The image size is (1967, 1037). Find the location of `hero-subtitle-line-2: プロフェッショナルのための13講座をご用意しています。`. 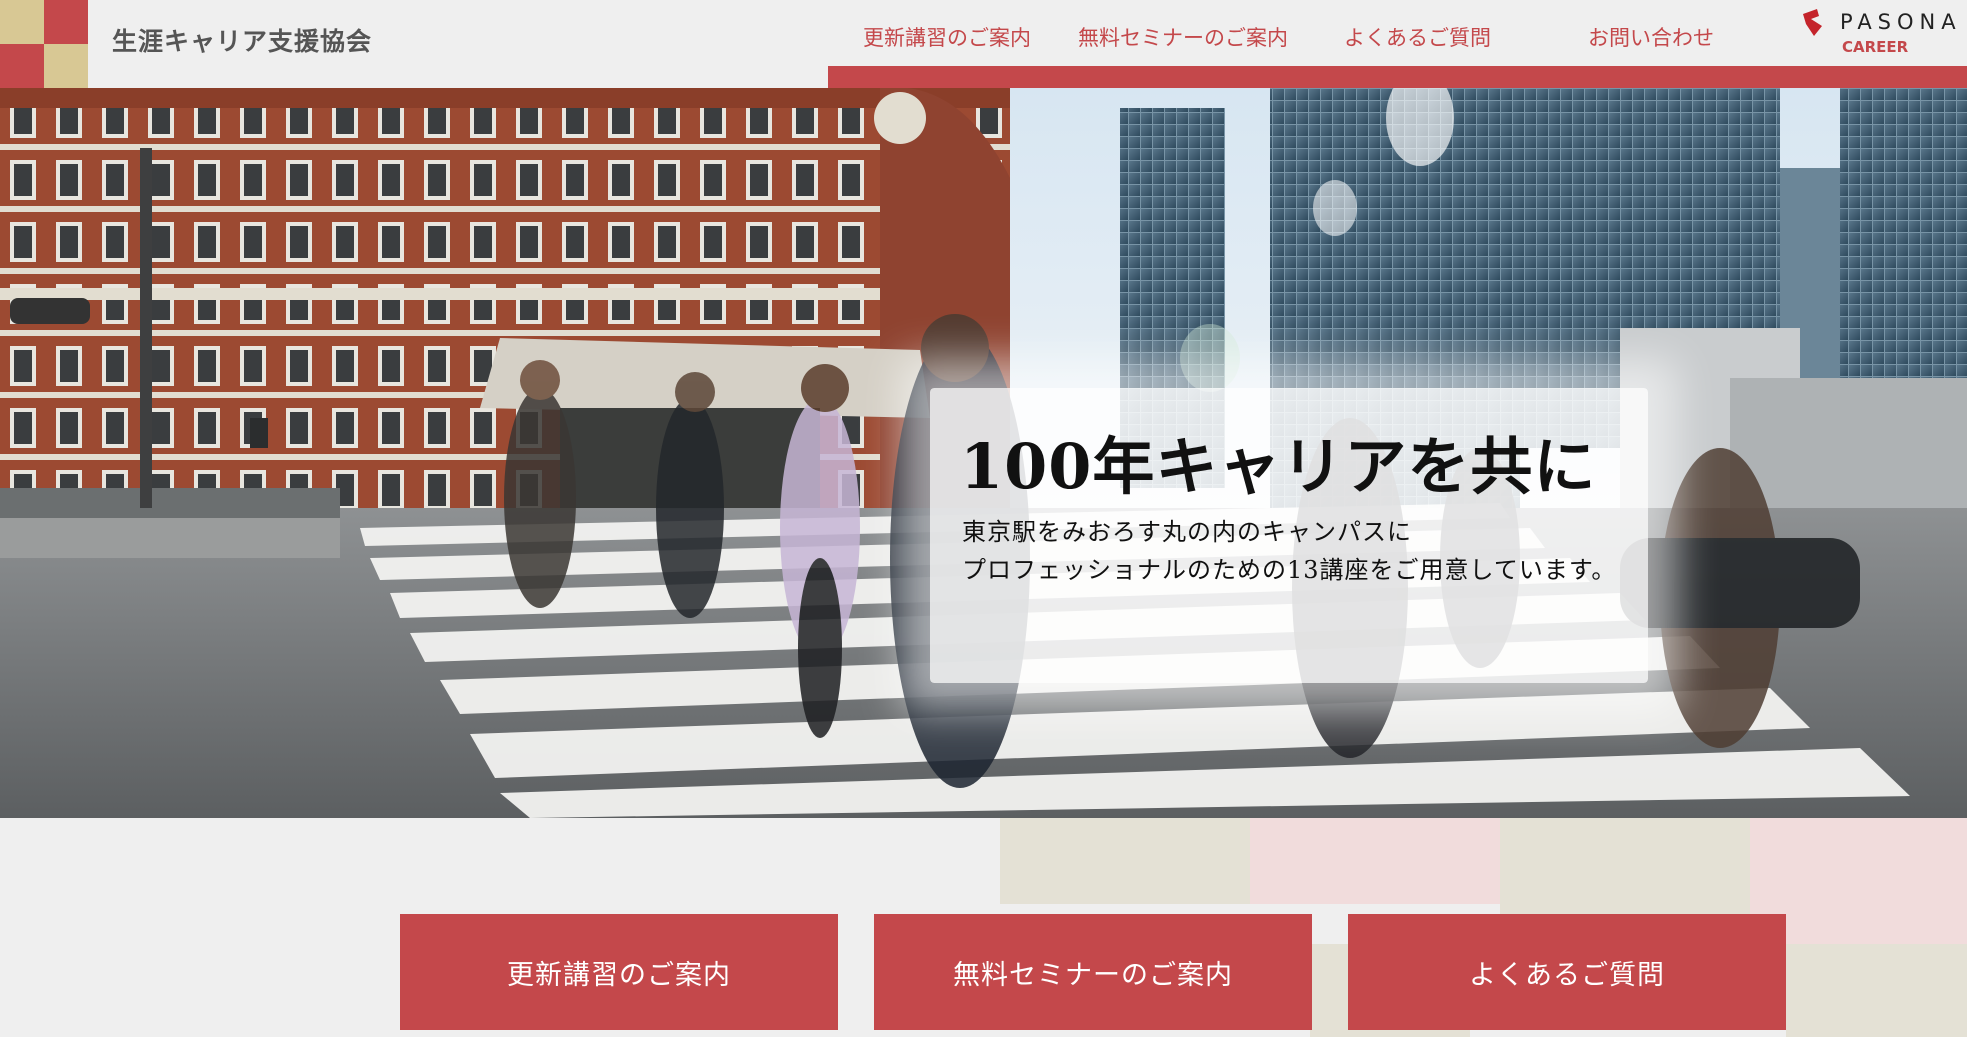

hero-subtitle-line-2: プロフェッショナルのための13講座をご用意しています。 is located at coordinates (1289, 570).